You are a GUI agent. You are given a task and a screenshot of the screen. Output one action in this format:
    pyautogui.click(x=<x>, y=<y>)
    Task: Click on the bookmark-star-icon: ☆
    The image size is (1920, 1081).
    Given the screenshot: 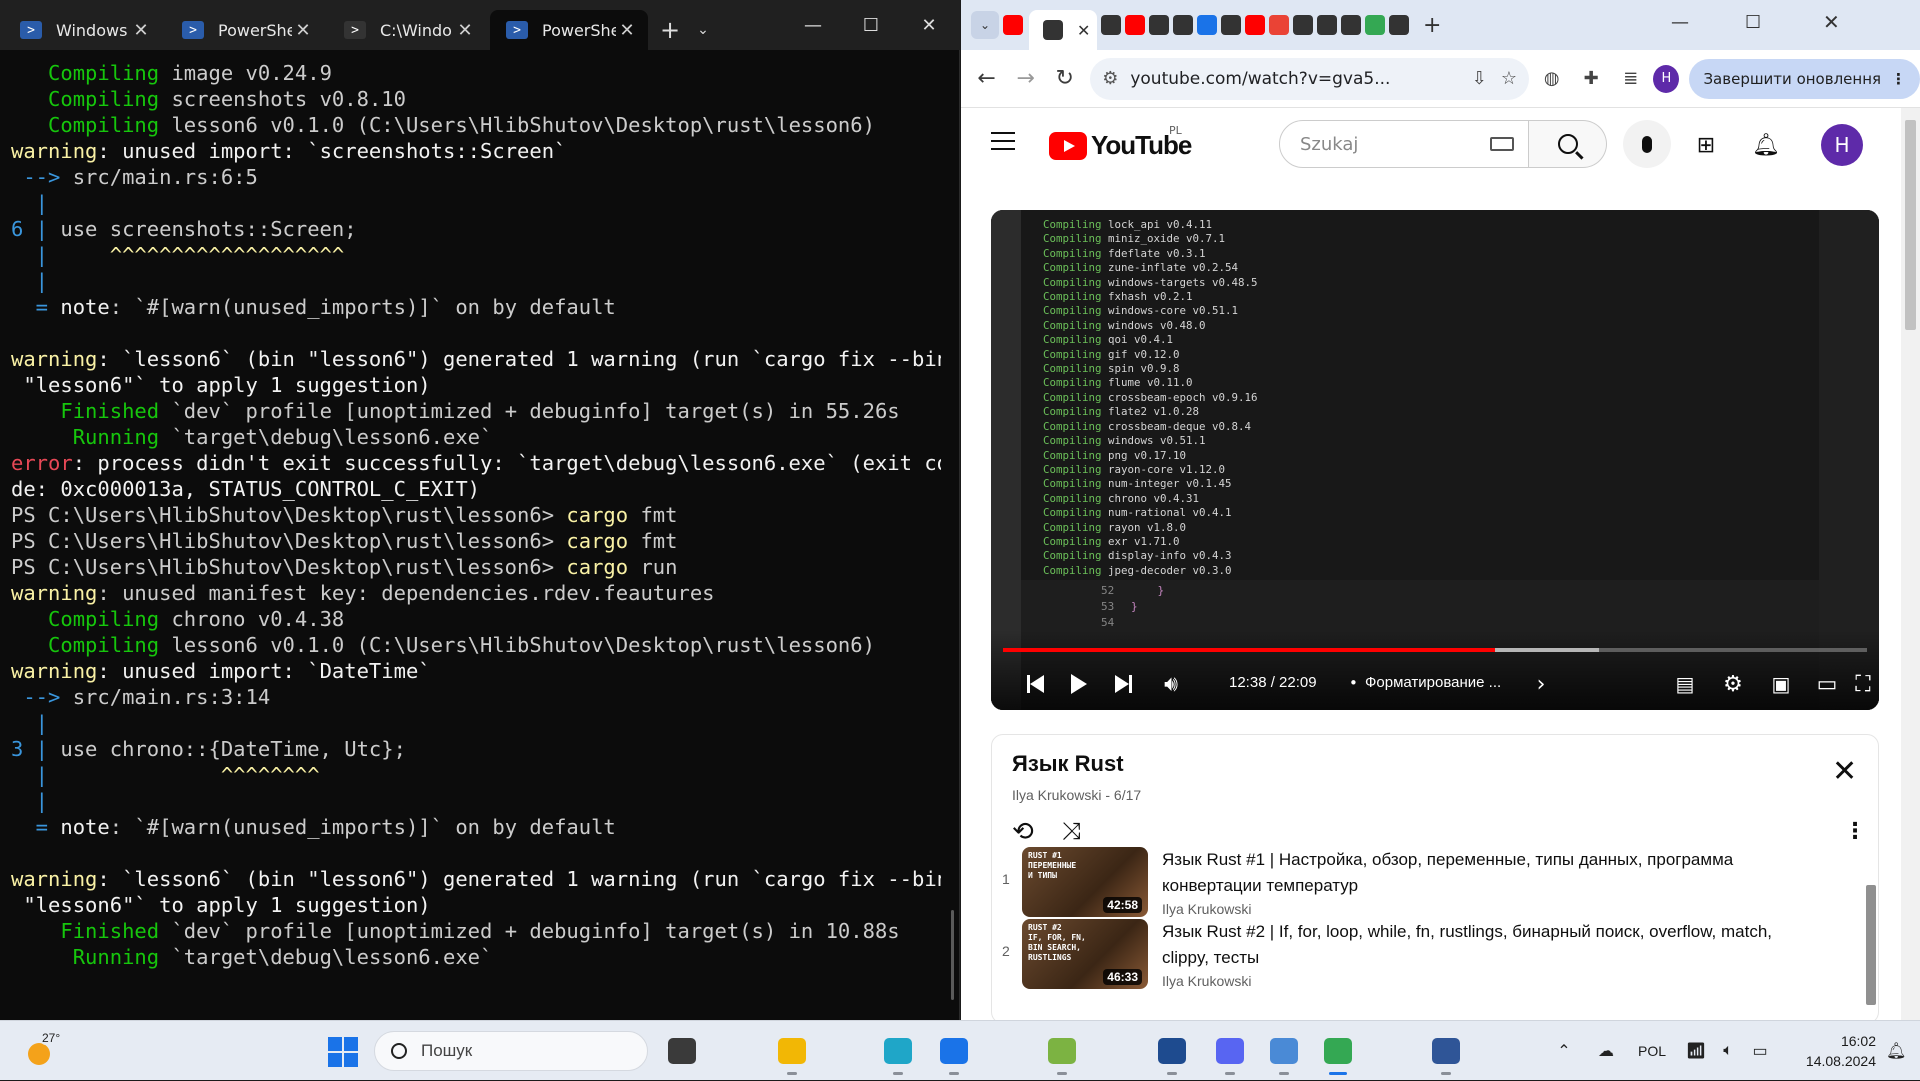 What is the action you would take?
    pyautogui.click(x=1509, y=78)
    